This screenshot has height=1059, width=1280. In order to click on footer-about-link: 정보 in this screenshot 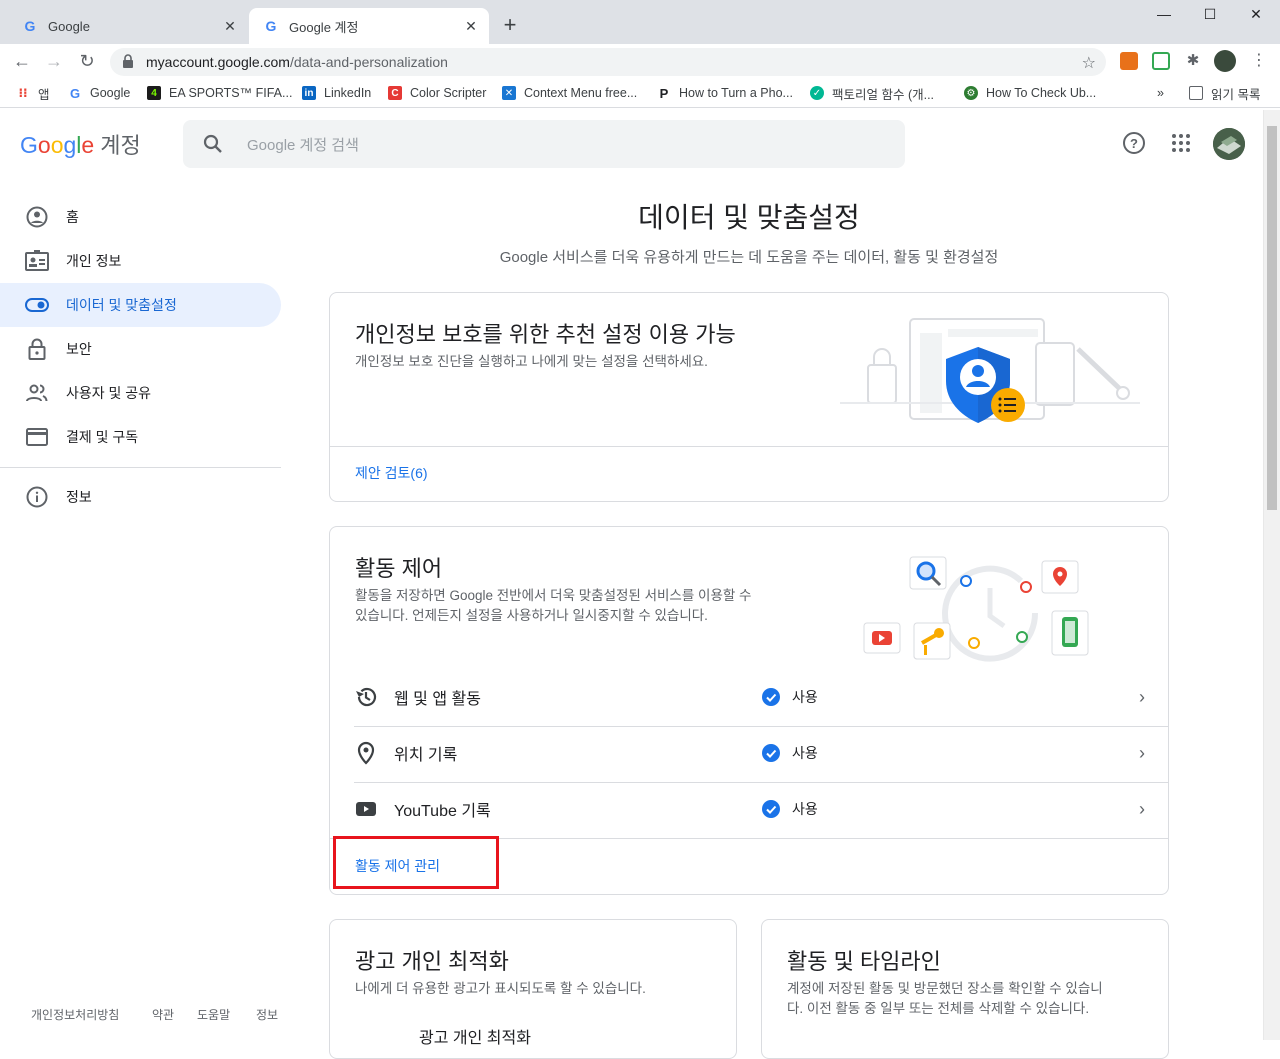, I will do `click(267, 1014)`.